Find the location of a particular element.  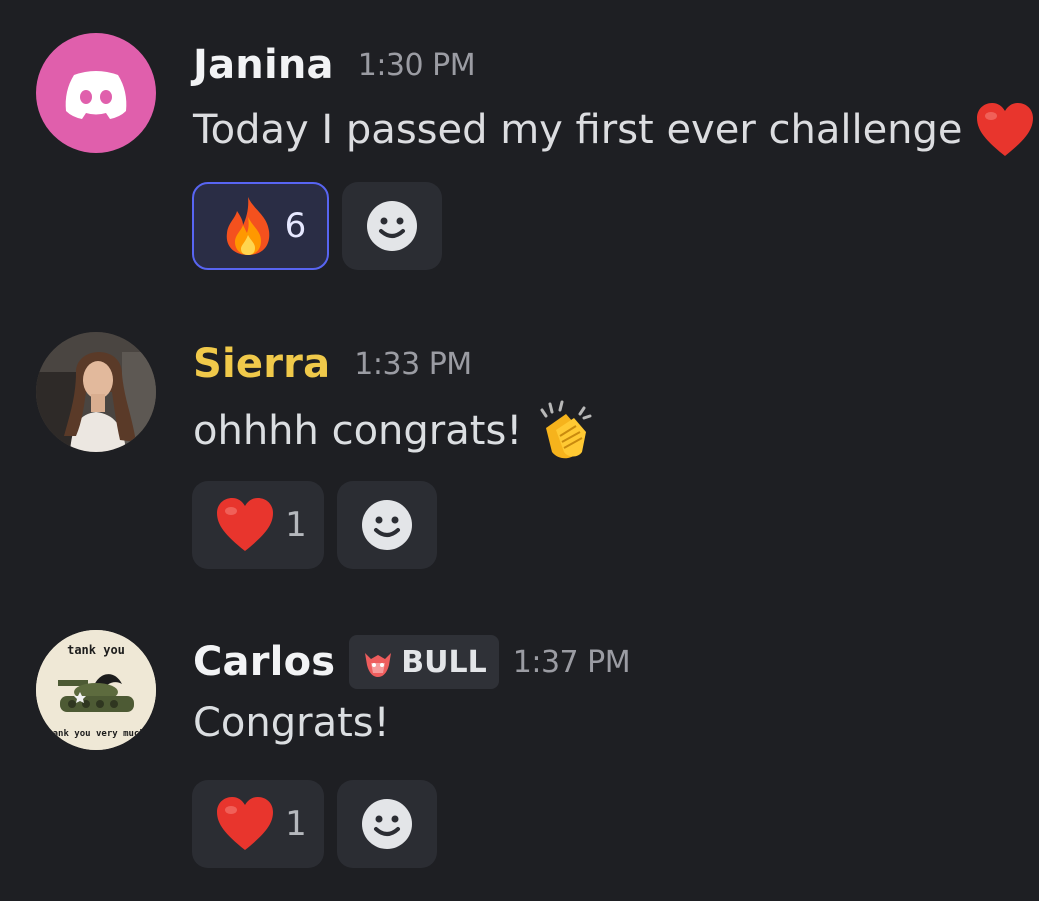

message-content: ohhhh congrats! is located at coordinates (394, 431).